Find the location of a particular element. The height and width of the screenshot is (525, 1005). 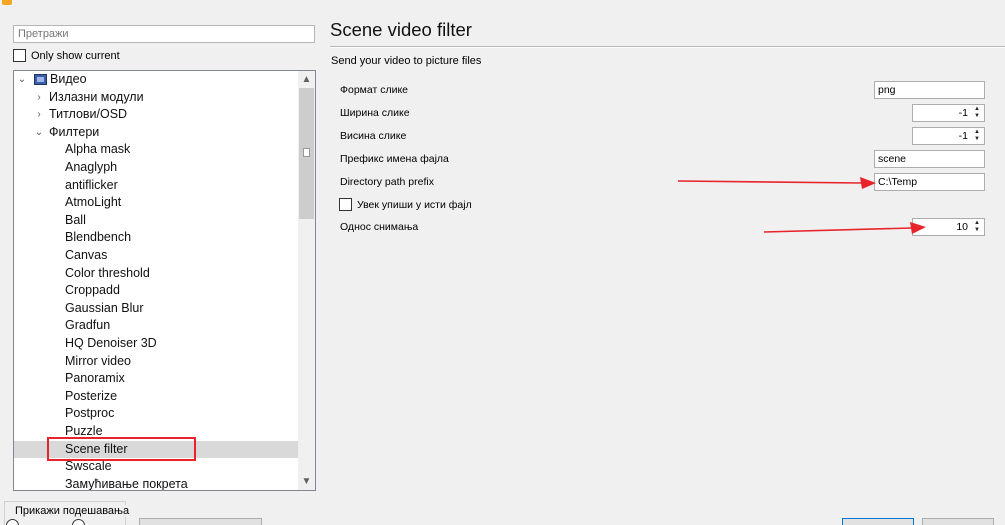

scrollbar-grip is located at coordinates (306, 152).